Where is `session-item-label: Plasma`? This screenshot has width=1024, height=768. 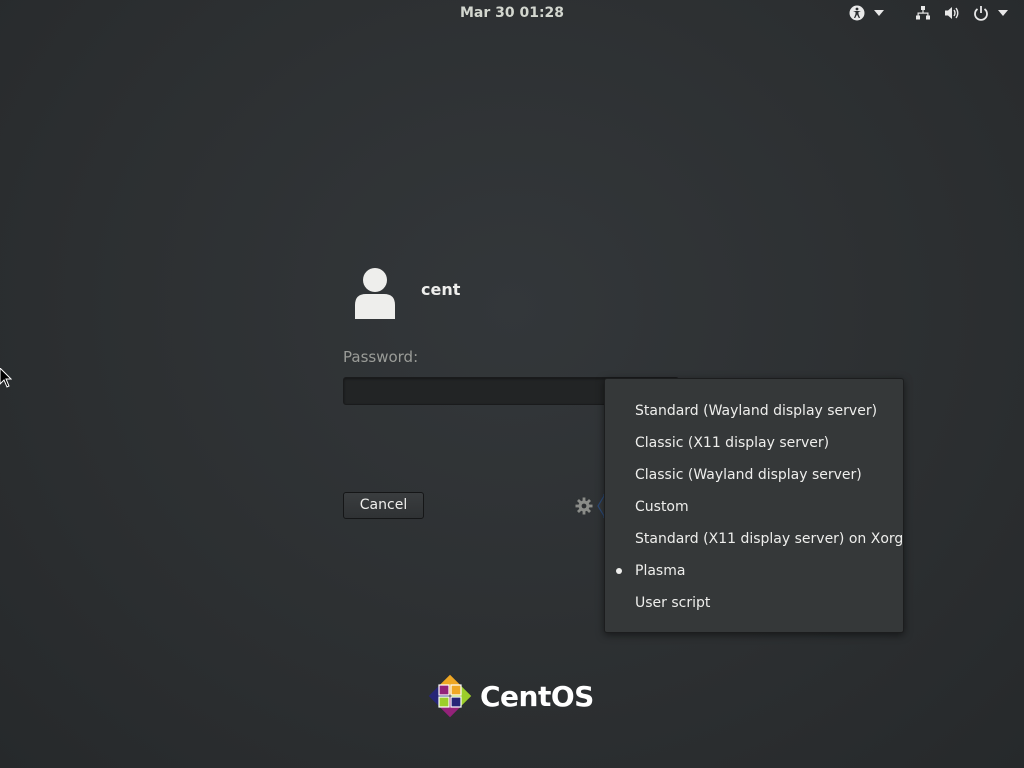 session-item-label: Plasma is located at coordinates (660, 571).